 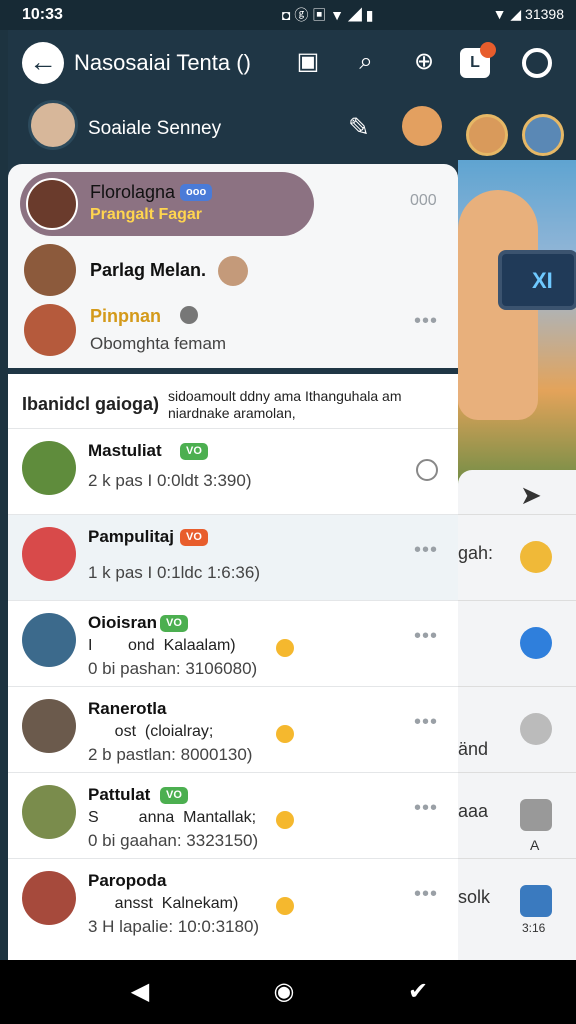 What do you see at coordinates (517, 901) in the screenshot?
I see `right-panel-row: solk 3:16` at bounding box center [517, 901].